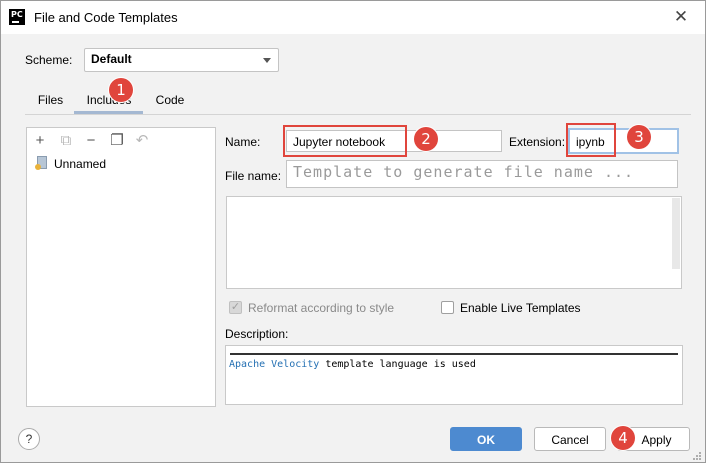  What do you see at coordinates (235, 307) in the screenshot?
I see `reformat-checkbox: ✓` at bounding box center [235, 307].